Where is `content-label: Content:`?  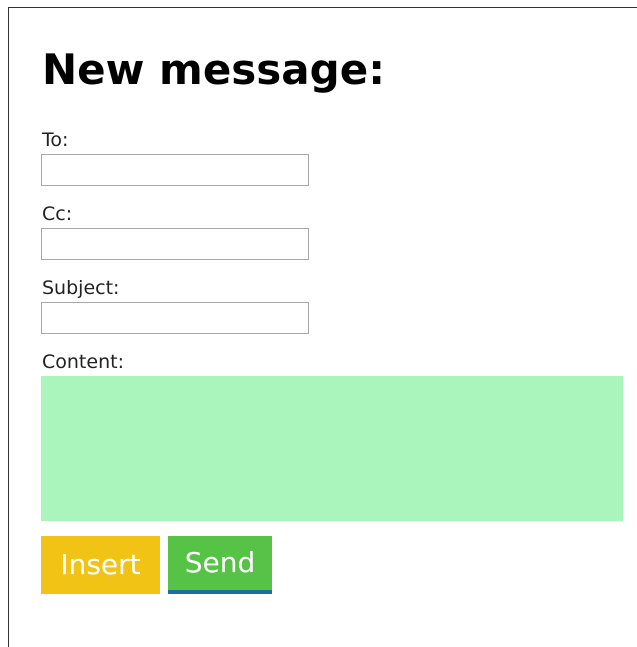
content-label: Content: is located at coordinates (83, 362).